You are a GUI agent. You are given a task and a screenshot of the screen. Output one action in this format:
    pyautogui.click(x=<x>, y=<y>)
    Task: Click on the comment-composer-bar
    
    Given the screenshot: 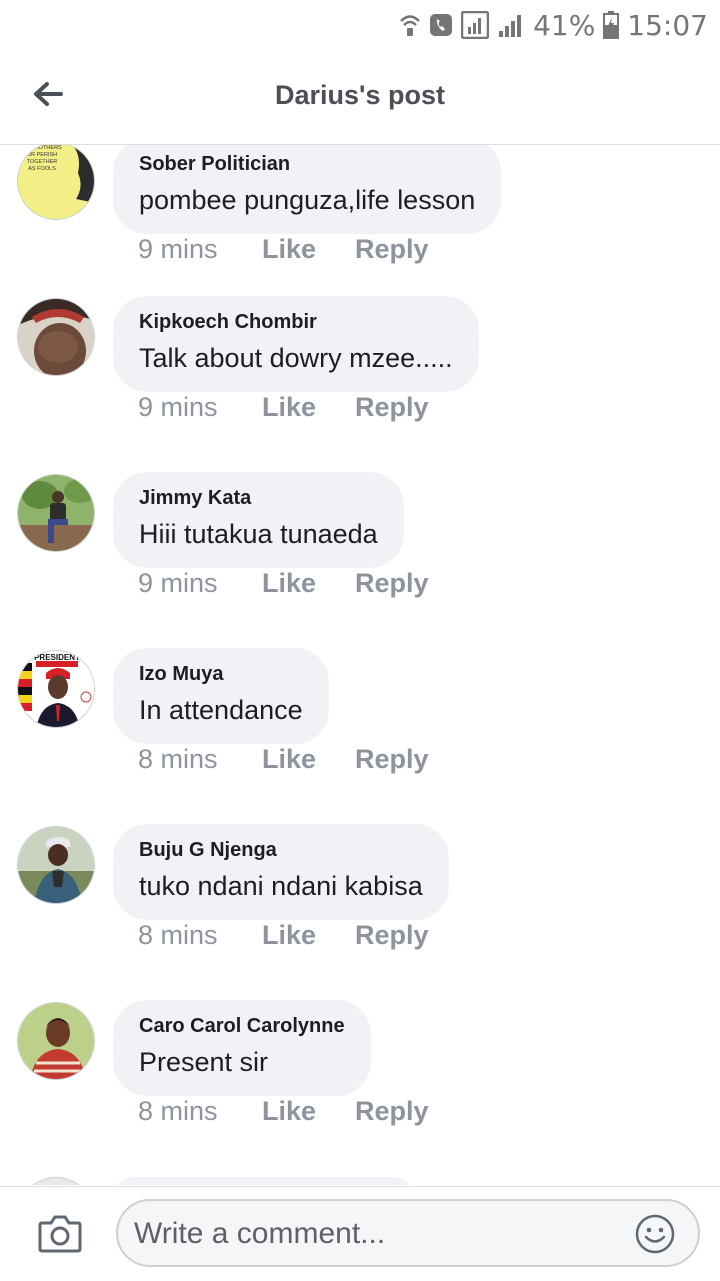 What is the action you would take?
    pyautogui.click(x=360, y=1233)
    